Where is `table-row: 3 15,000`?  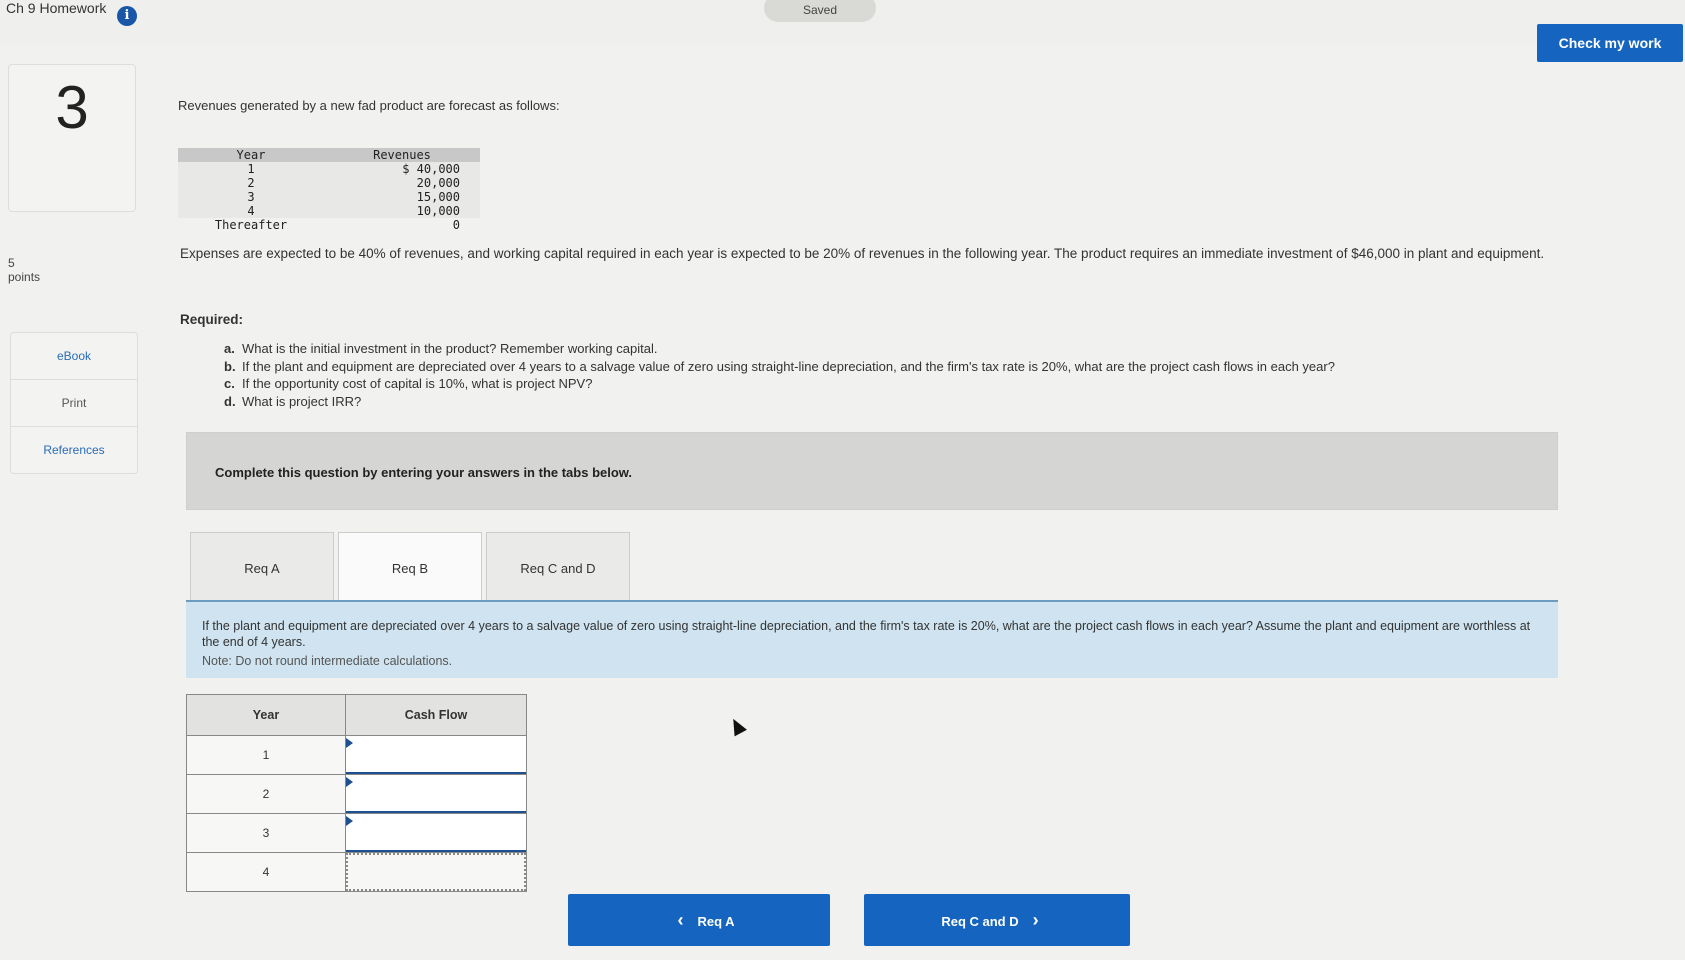
table-row: 3 15,000 is located at coordinates (329, 197).